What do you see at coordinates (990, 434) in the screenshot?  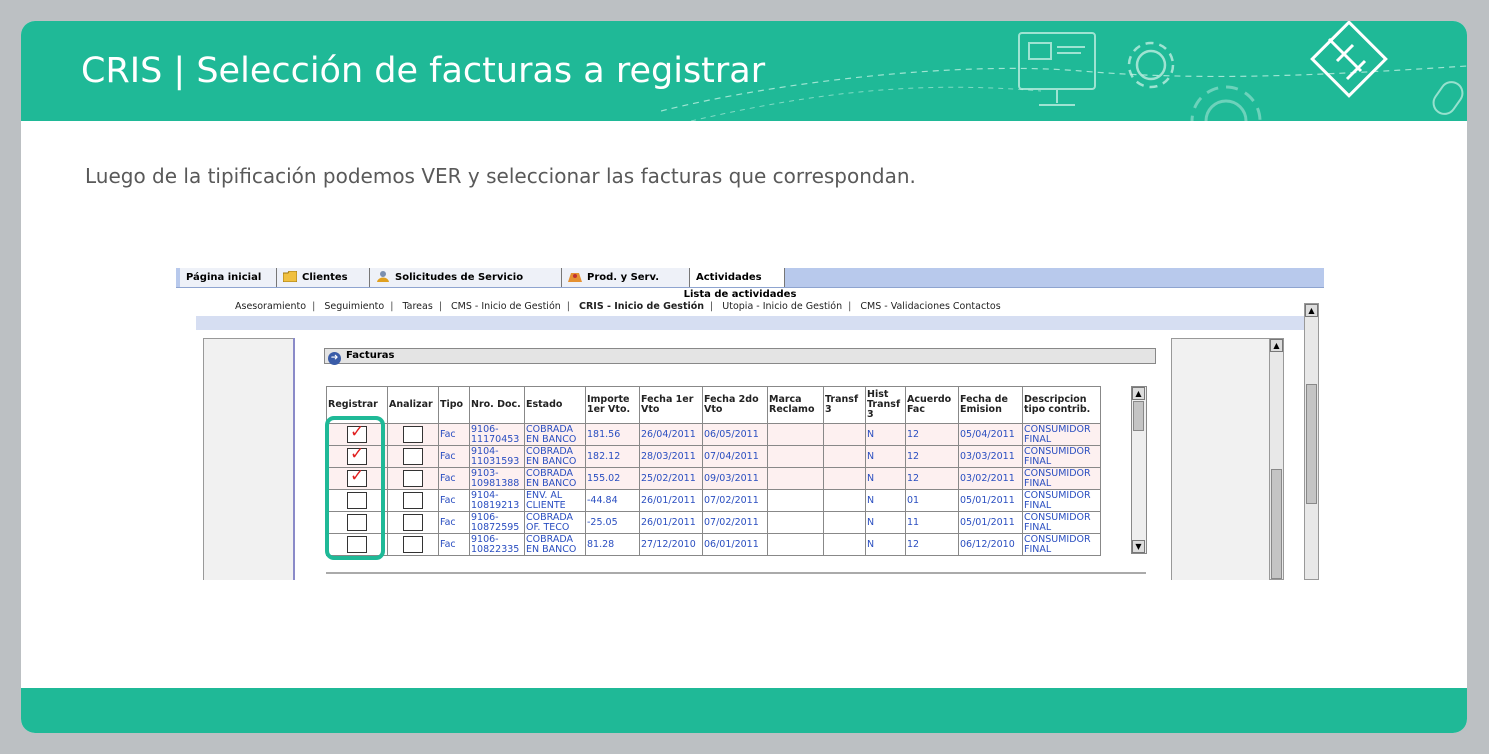 I see `cell-emision: 05/04/2011` at bounding box center [990, 434].